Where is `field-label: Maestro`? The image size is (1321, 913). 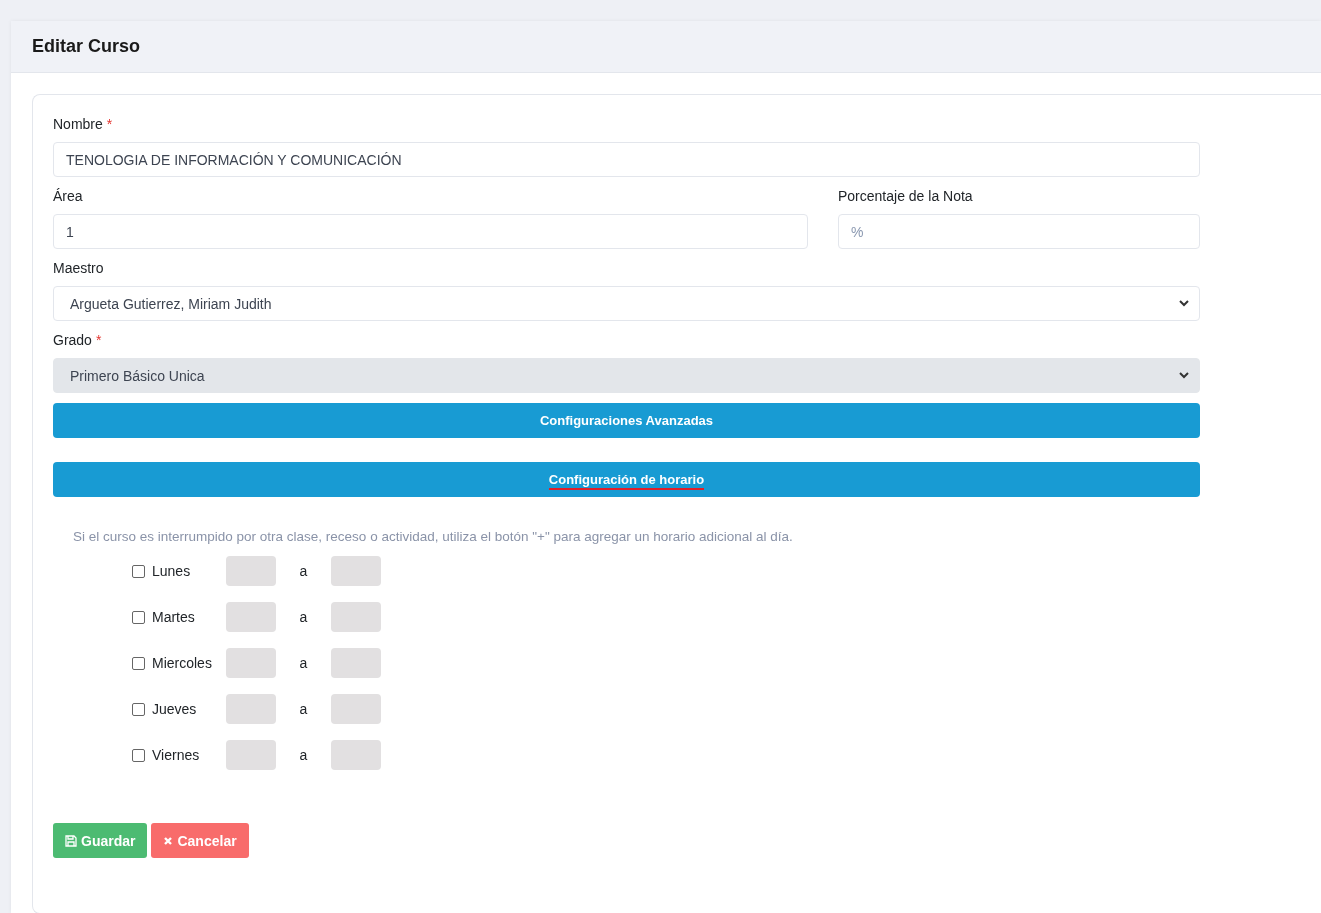
field-label: Maestro is located at coordinates (78, 268).